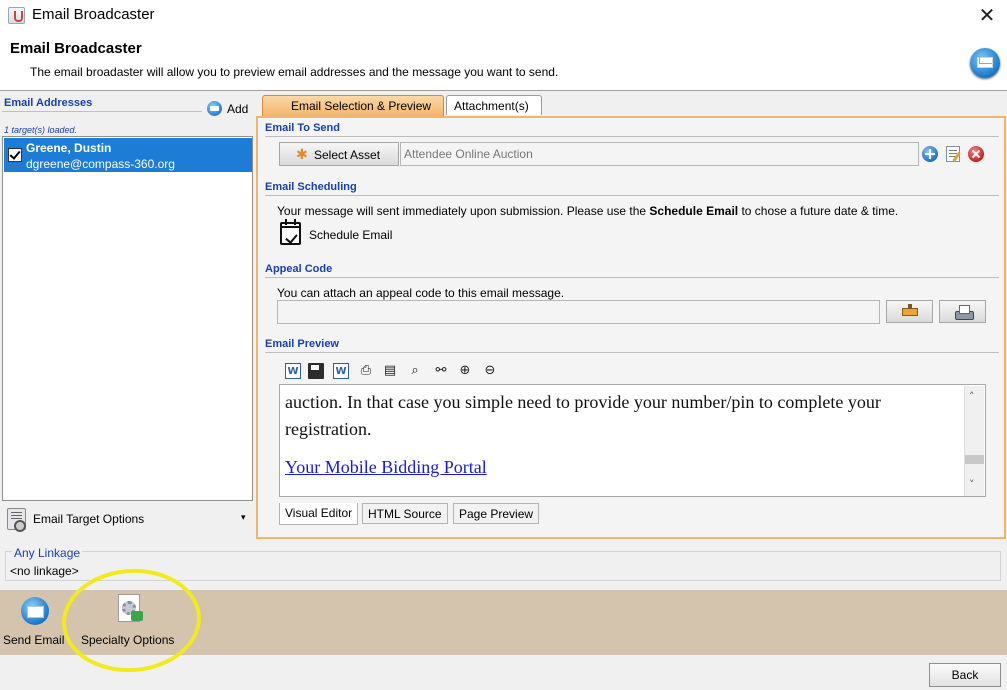  Describe the element at coordinates (131, 620) in the screenshot. I see `highlight-annotation` at that location.